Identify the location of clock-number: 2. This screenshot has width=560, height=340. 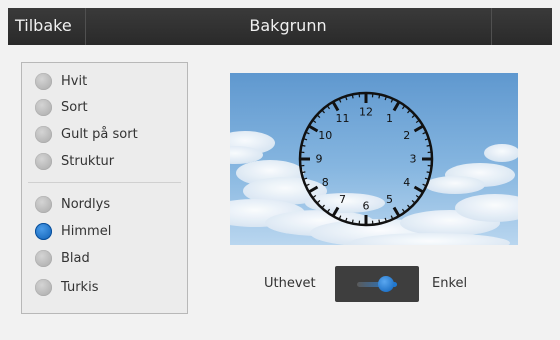
(406, 135).